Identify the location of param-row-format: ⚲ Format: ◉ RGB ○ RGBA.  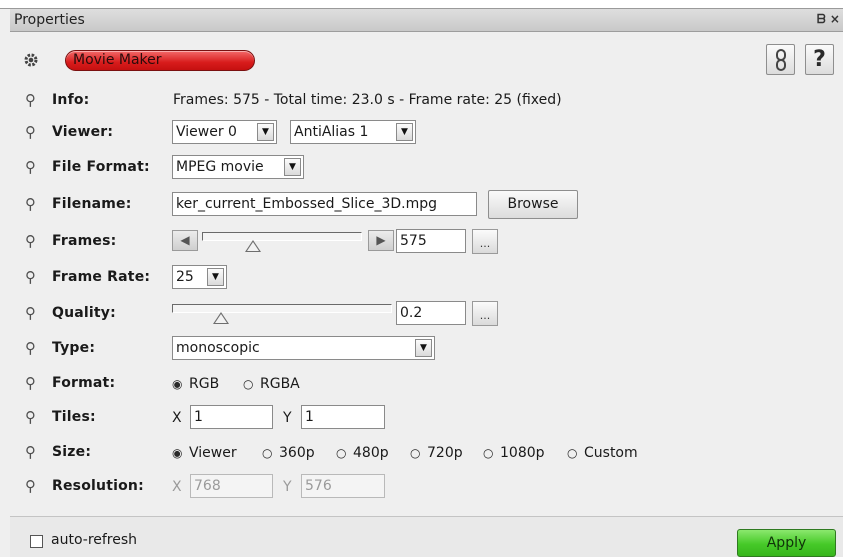
(426, 384).